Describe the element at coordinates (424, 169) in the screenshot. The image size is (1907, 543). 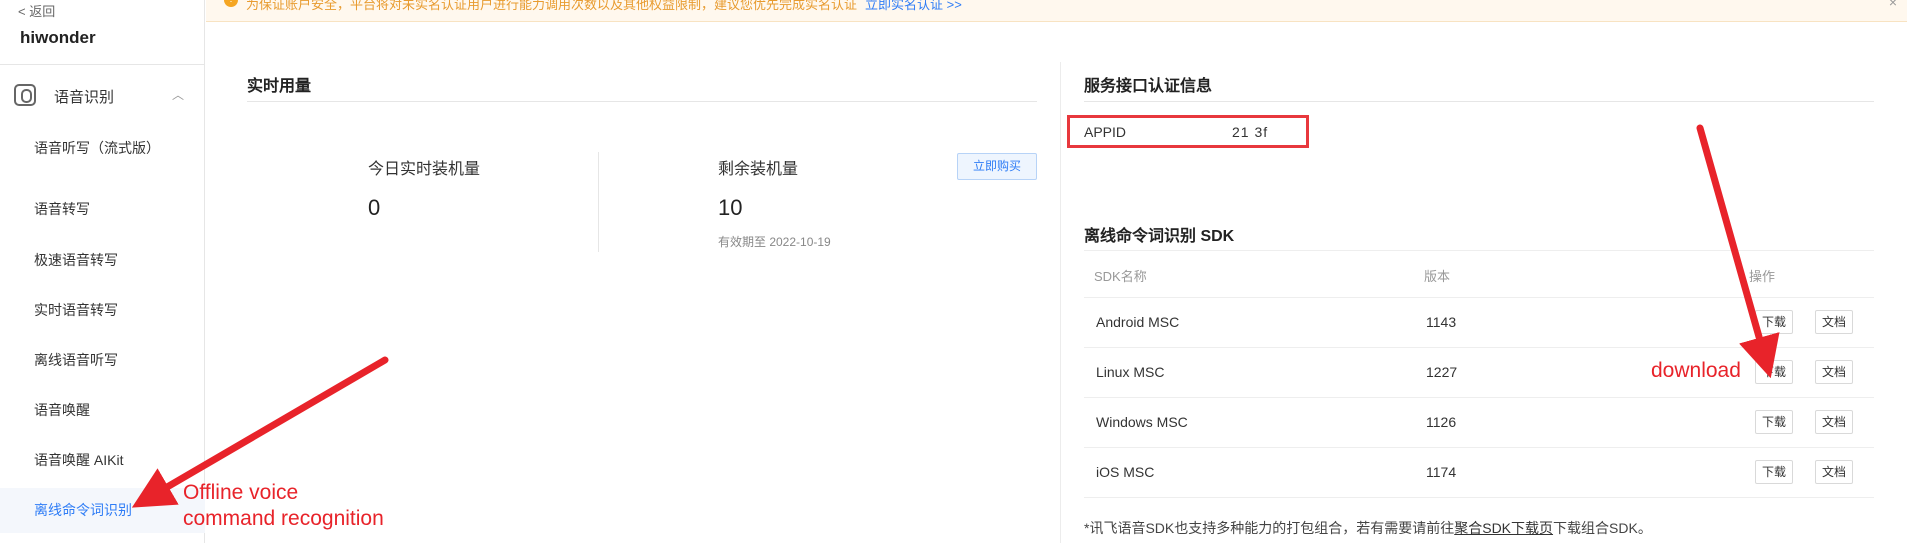
I see `today-installs-label: 今日实时装机量` at that location.